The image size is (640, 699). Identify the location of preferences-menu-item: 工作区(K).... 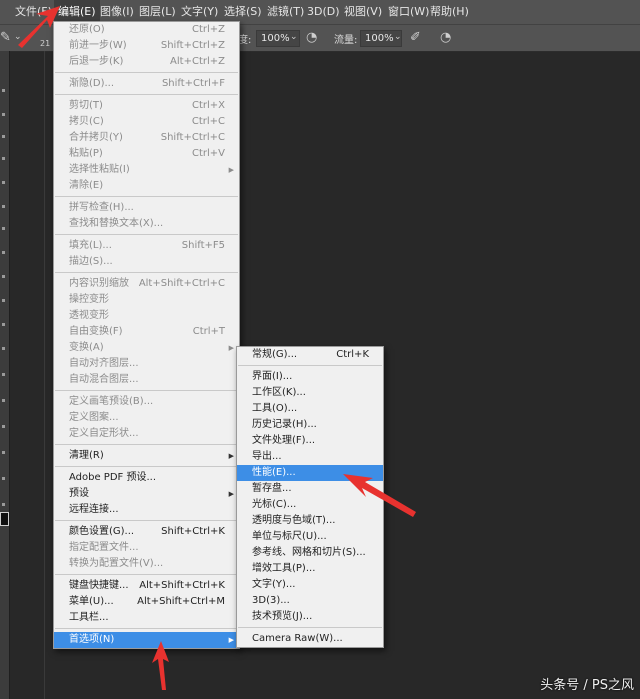
(310, 393).